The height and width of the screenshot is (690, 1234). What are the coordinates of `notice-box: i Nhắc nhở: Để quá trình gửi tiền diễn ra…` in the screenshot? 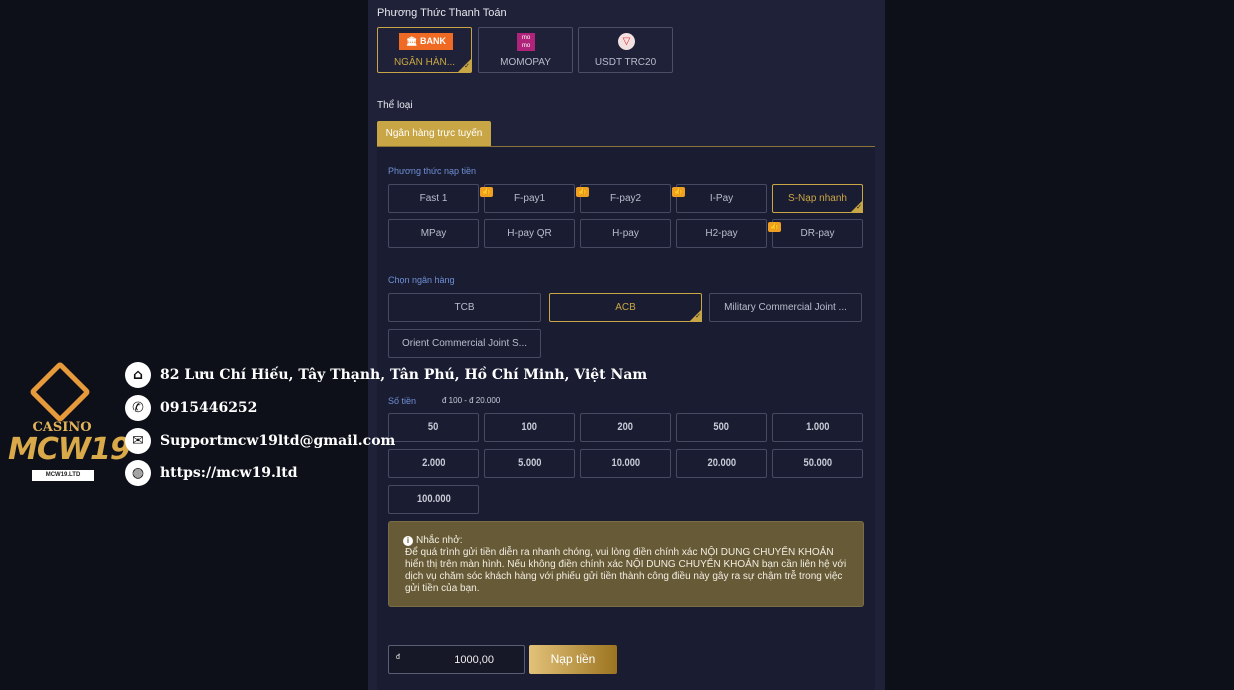 It's located at (626, 564).